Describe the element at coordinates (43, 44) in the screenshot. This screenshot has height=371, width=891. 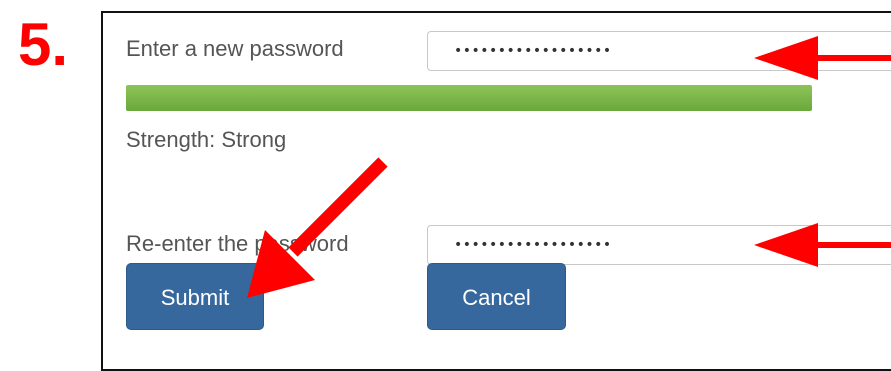
I see `step-number: 5.` at that location.